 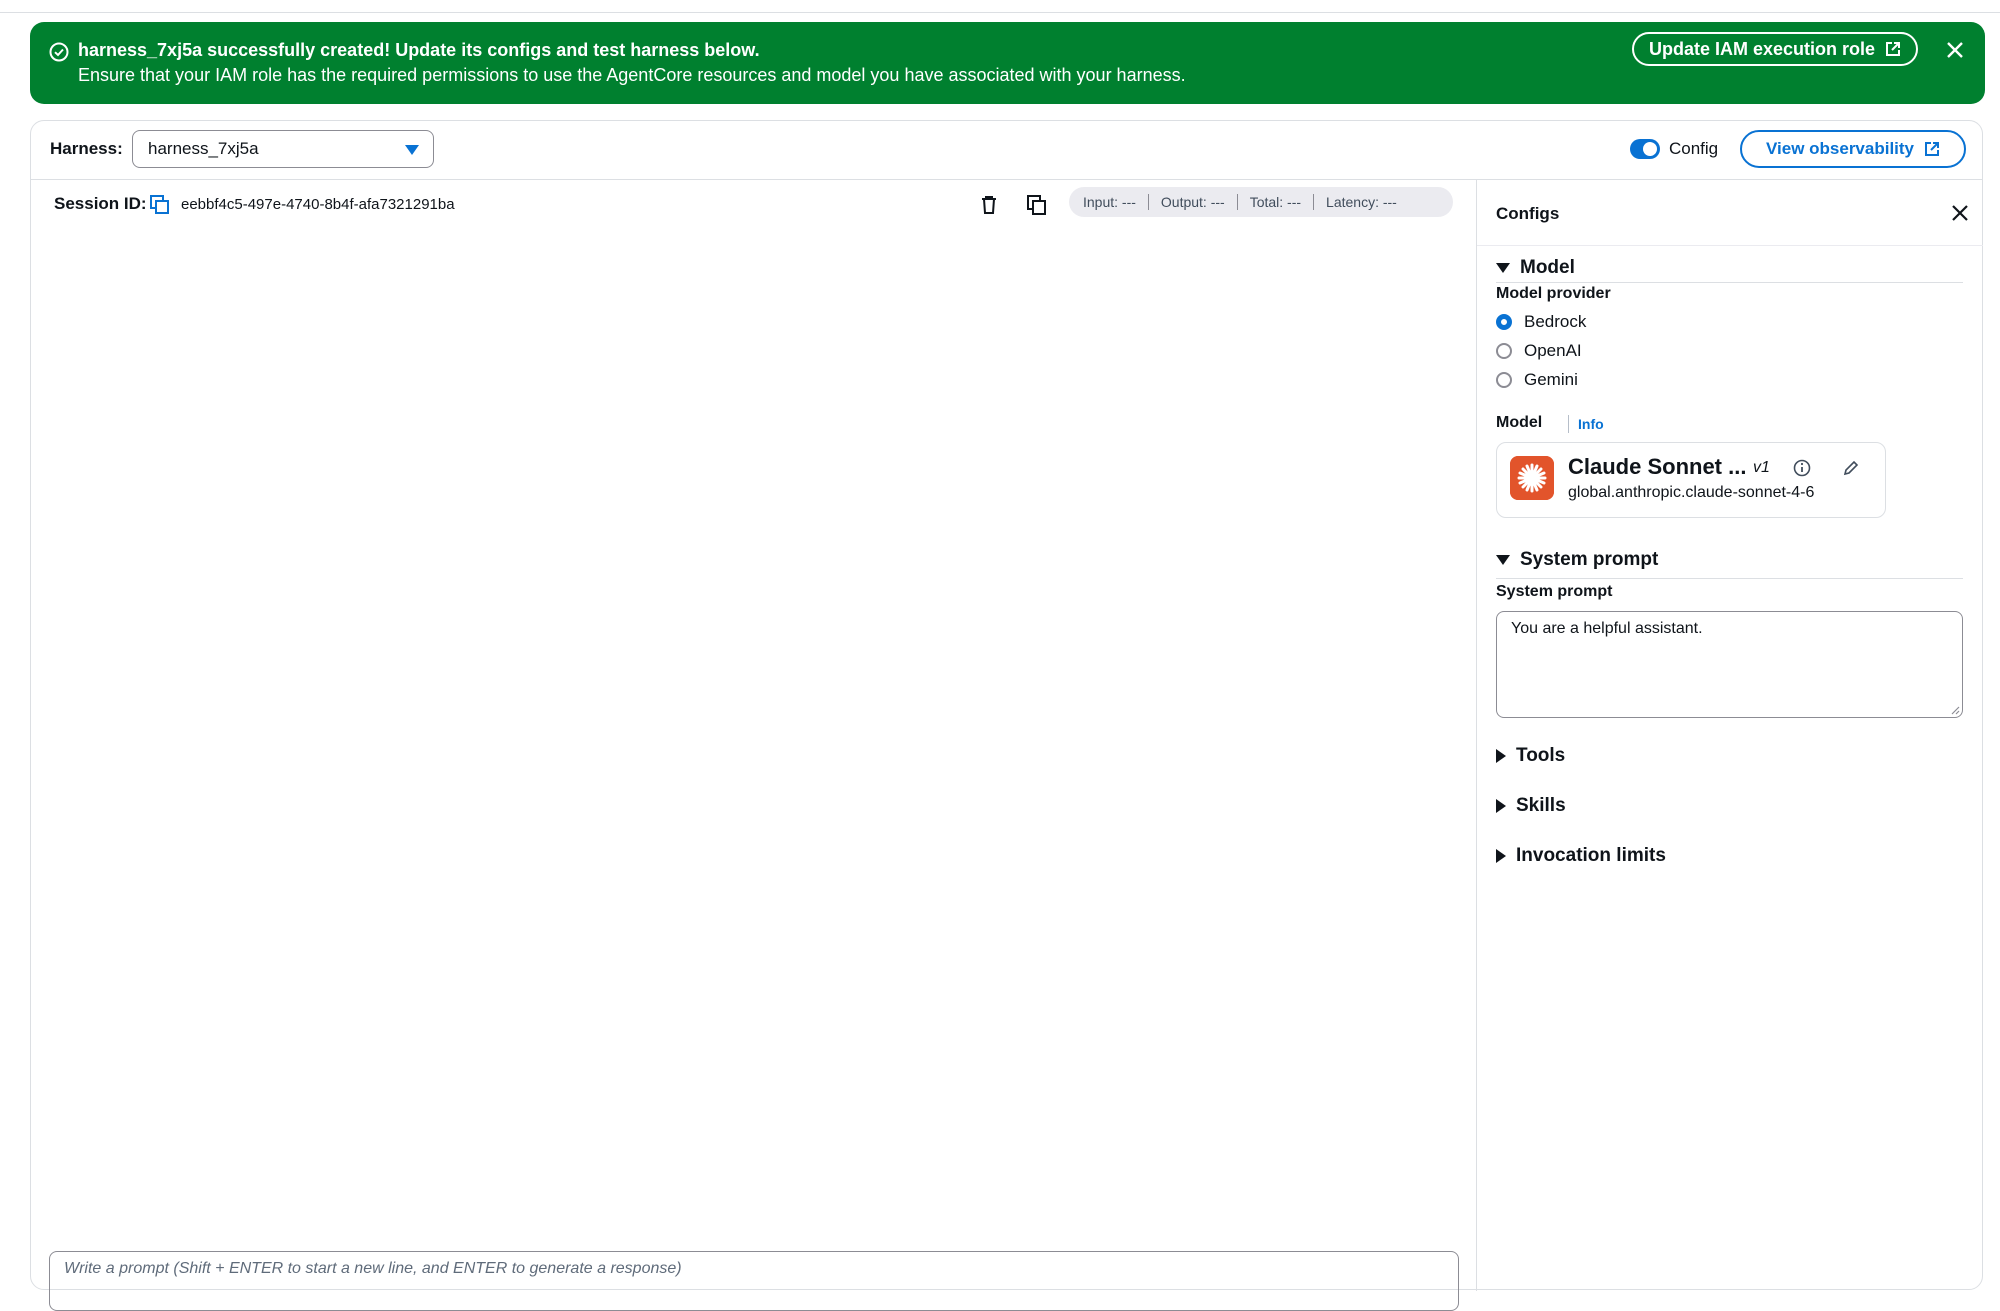 What do you see at coordinates (1528, 213) in the screenshot?
I see `configs-title: Configs` at bounding box center [1528, 213].